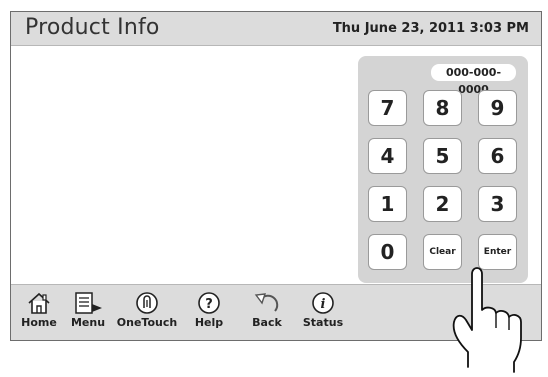 The image size is (548, 377). What do you see at coordinates (487, 320) in the screenshot?
I see `pointing-hand-icon` at bounding box center [487, 320].